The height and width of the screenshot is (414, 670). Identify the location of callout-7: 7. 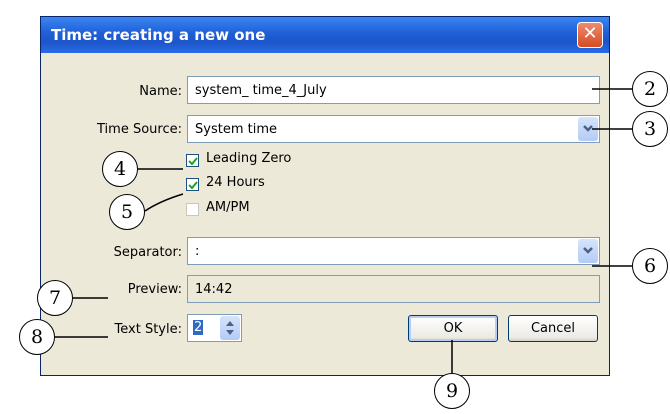
(55, 298).